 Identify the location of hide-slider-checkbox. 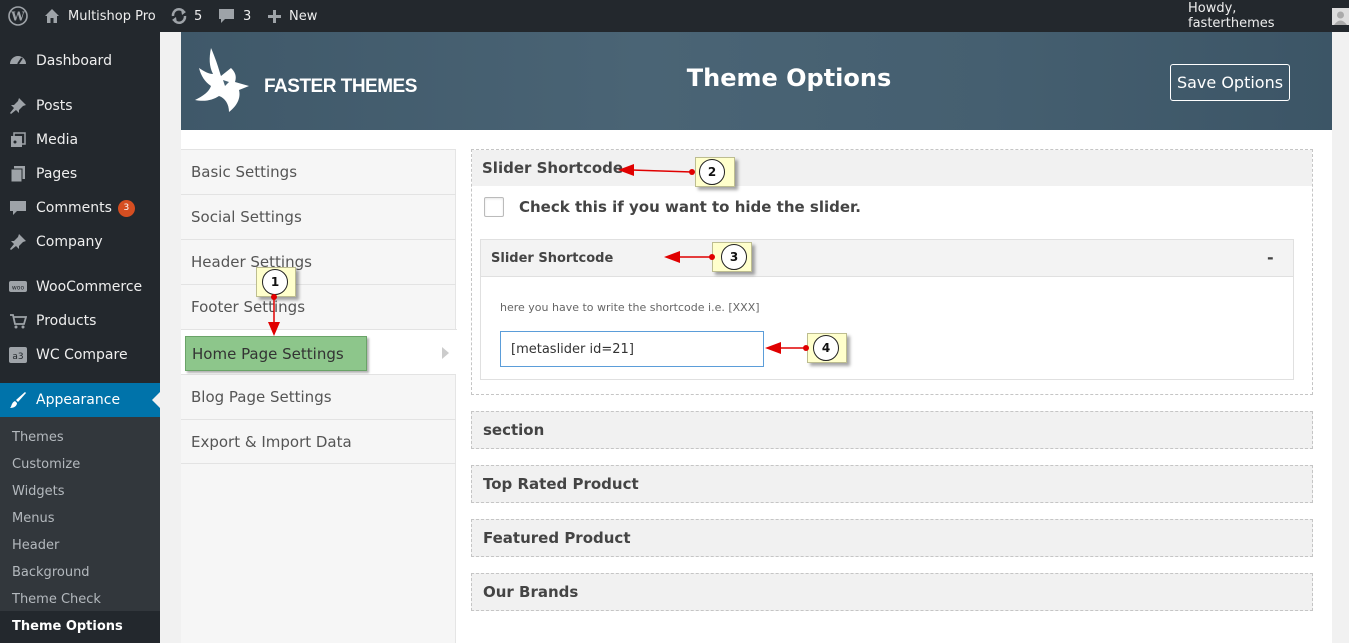
(494, 207).